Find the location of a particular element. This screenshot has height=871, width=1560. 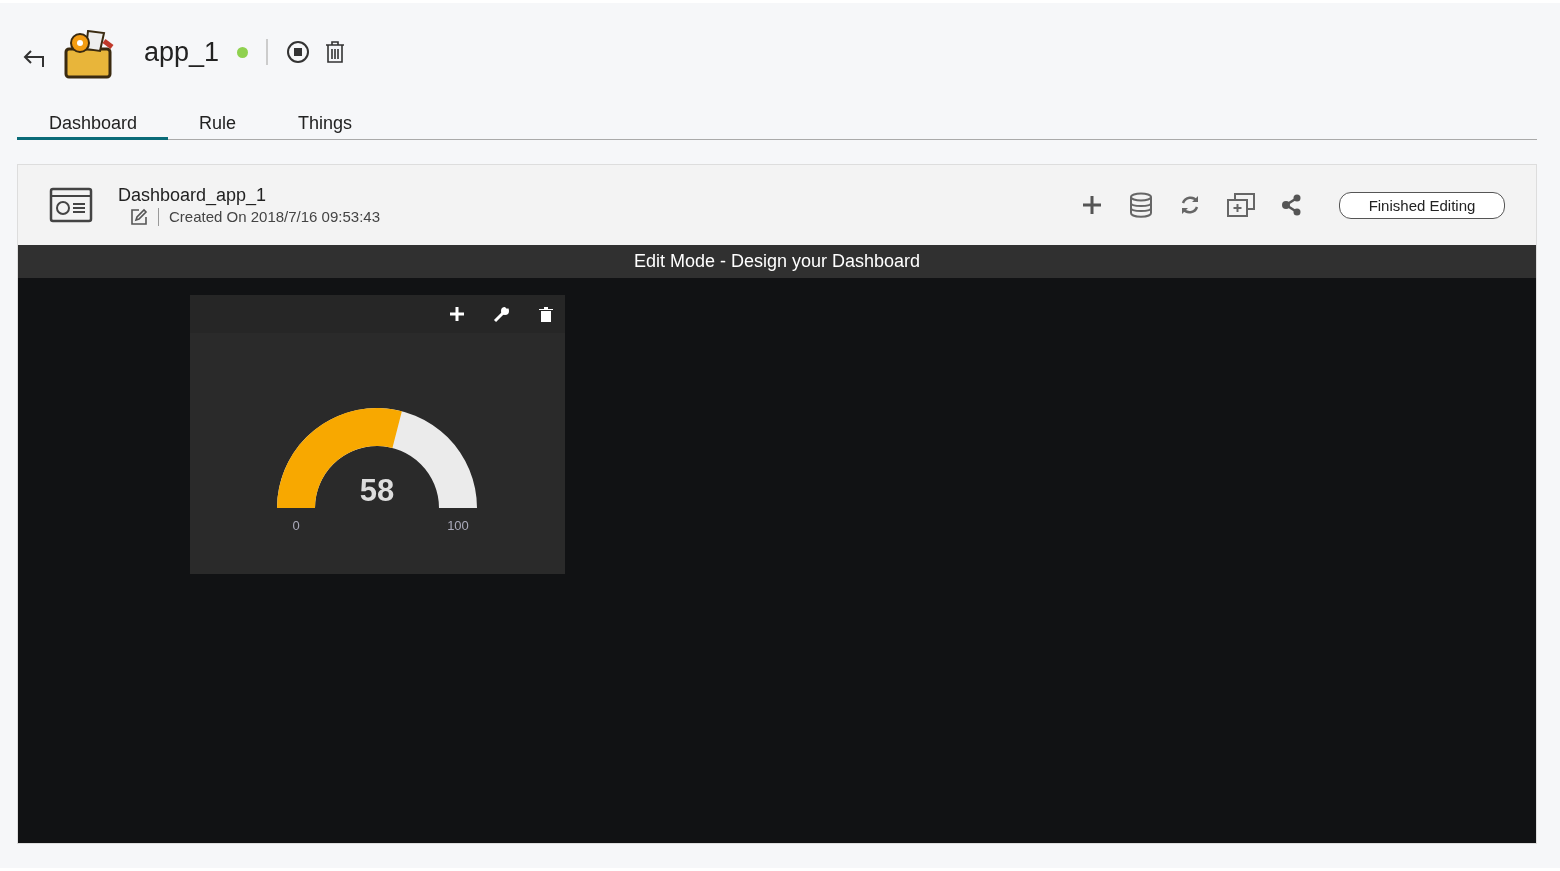

dashboard-window-icon is located at coordinates (71, 205).